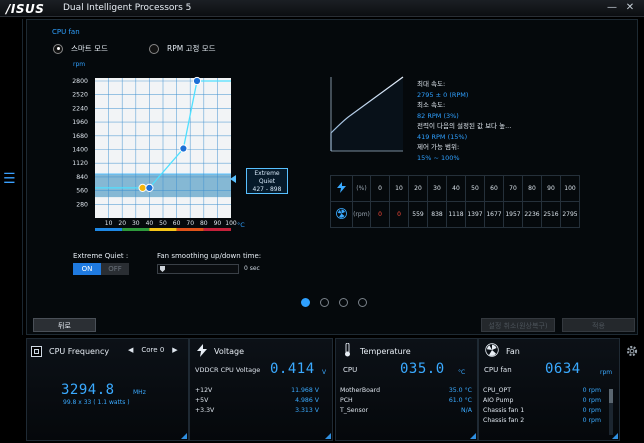  I want to click on x-tick-label: 60, so click(177, 223).